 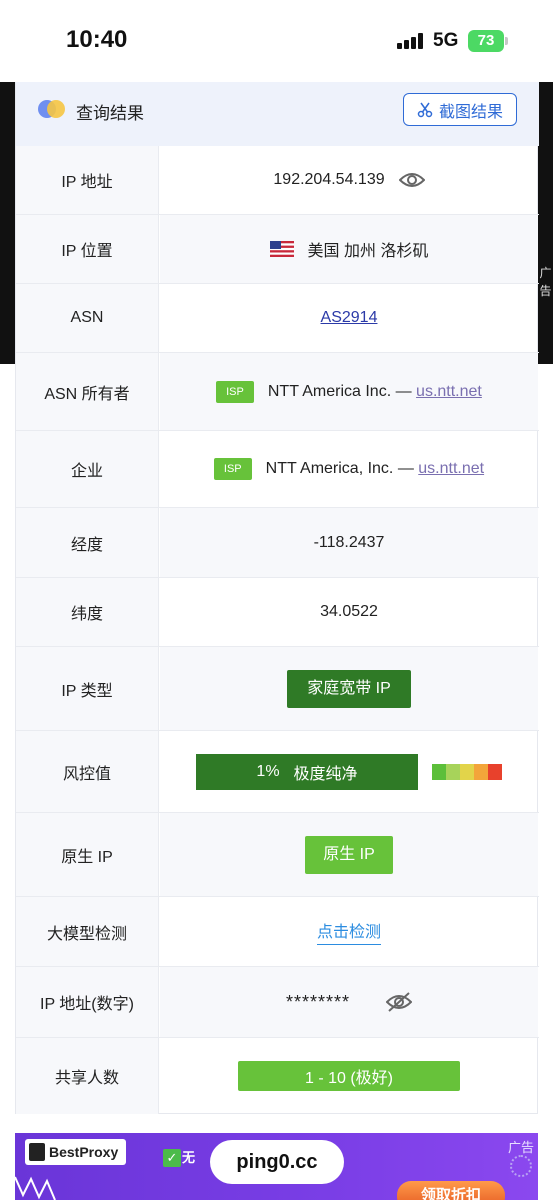 I want to click on ad-brand: BestProxy, so click(x=84, y=1152).